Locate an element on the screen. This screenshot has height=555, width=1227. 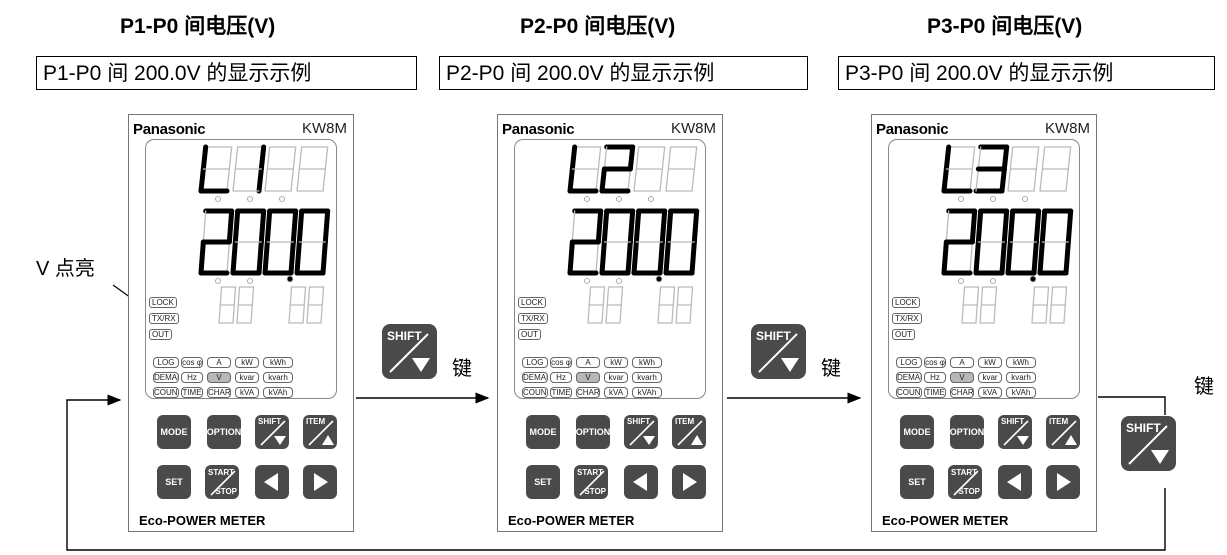
shift-key-1: SHIFT is located at coordinates (409, 351).